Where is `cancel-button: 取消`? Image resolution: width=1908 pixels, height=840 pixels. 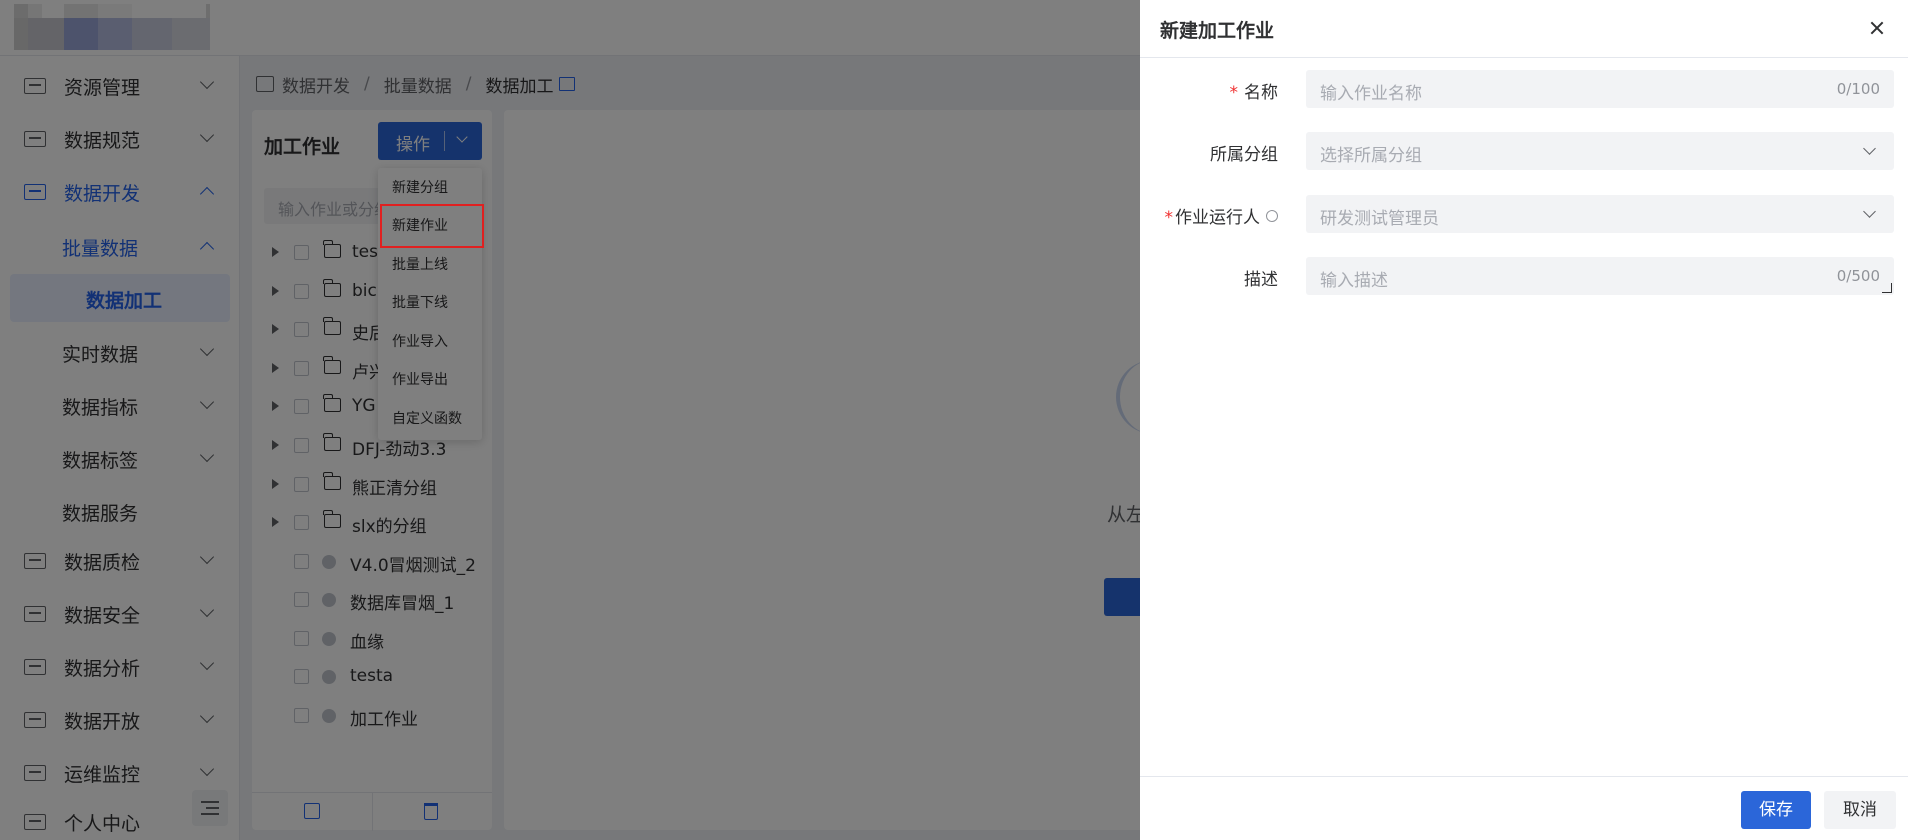
cancel-button: 取消 is located at coordinates (1860, 810).